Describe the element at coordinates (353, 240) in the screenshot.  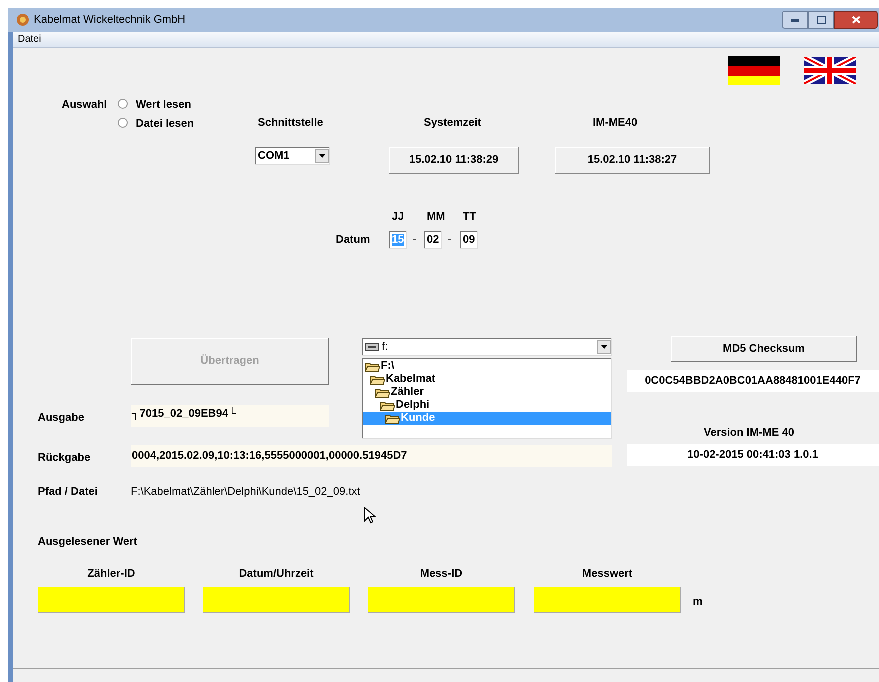
I see `datum-label: Datum` at that location.